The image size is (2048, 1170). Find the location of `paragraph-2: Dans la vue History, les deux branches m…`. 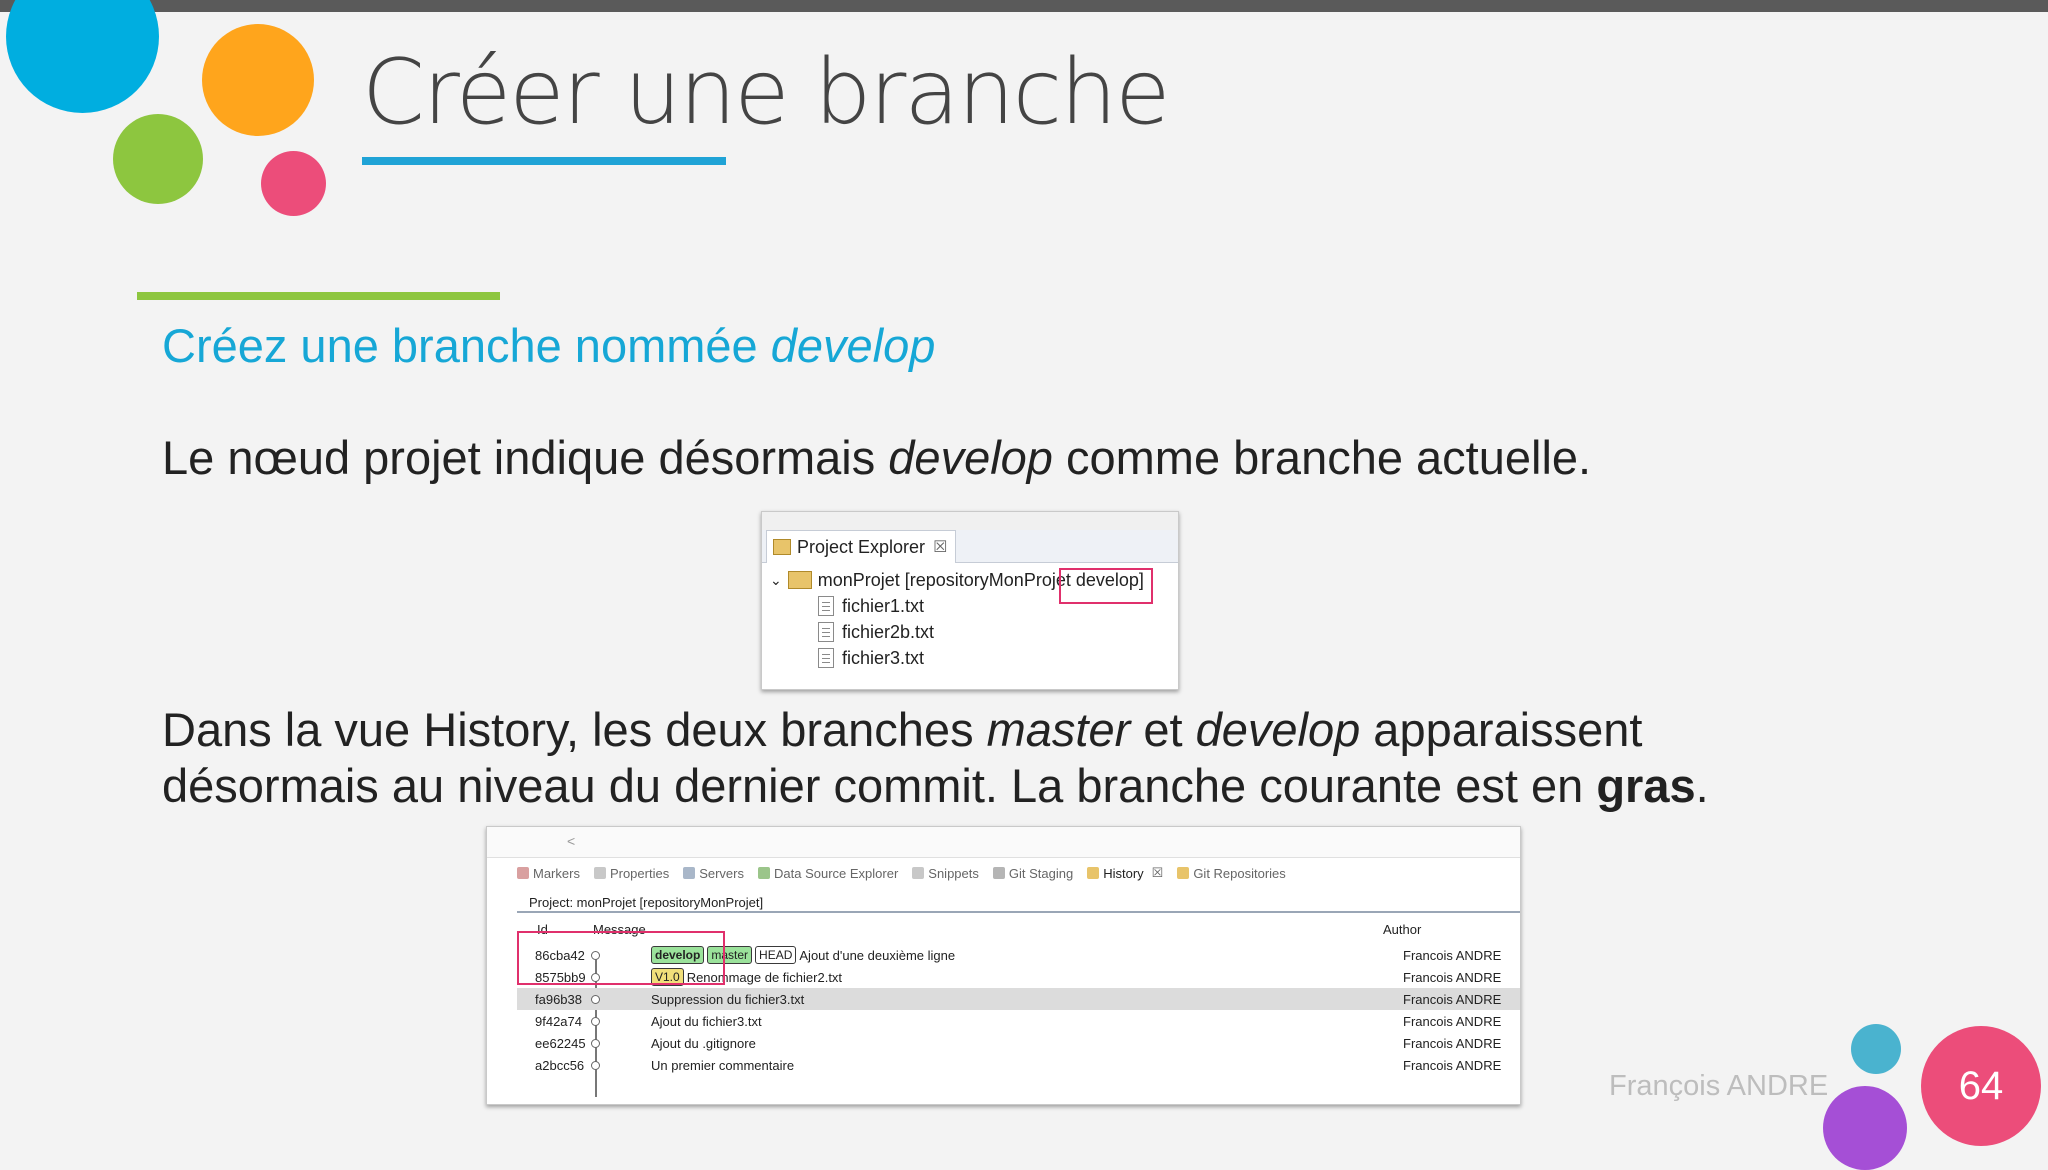

paragraph-2: Dans la vue History, les deux branches m… is located at coordinates (935, 757).